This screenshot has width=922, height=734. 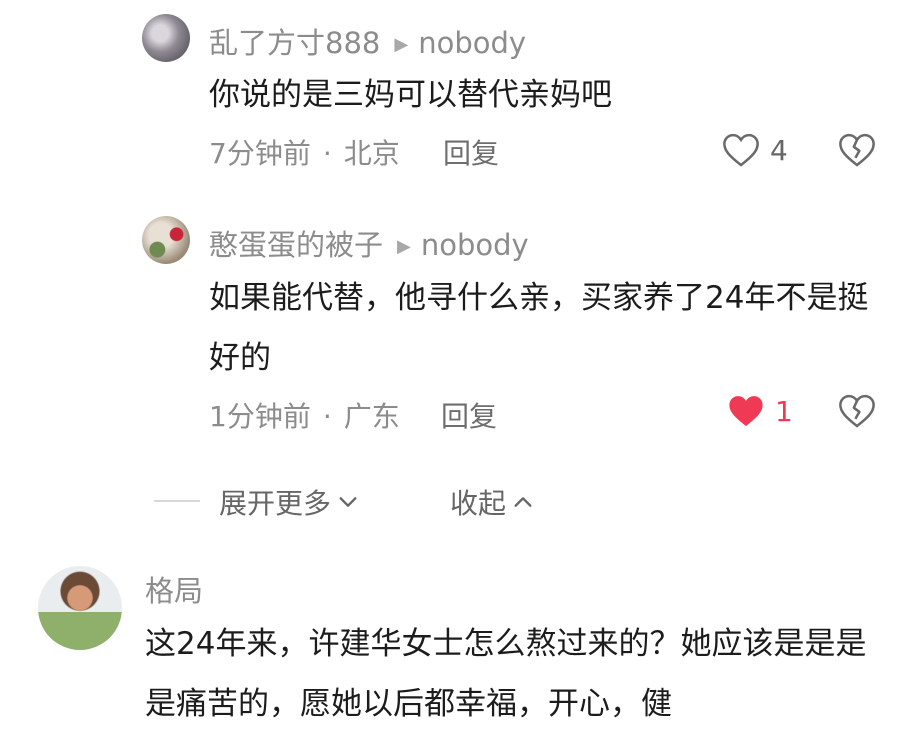 I want to click on expand-more-button: 展开更多, so click(x=289, y=502).